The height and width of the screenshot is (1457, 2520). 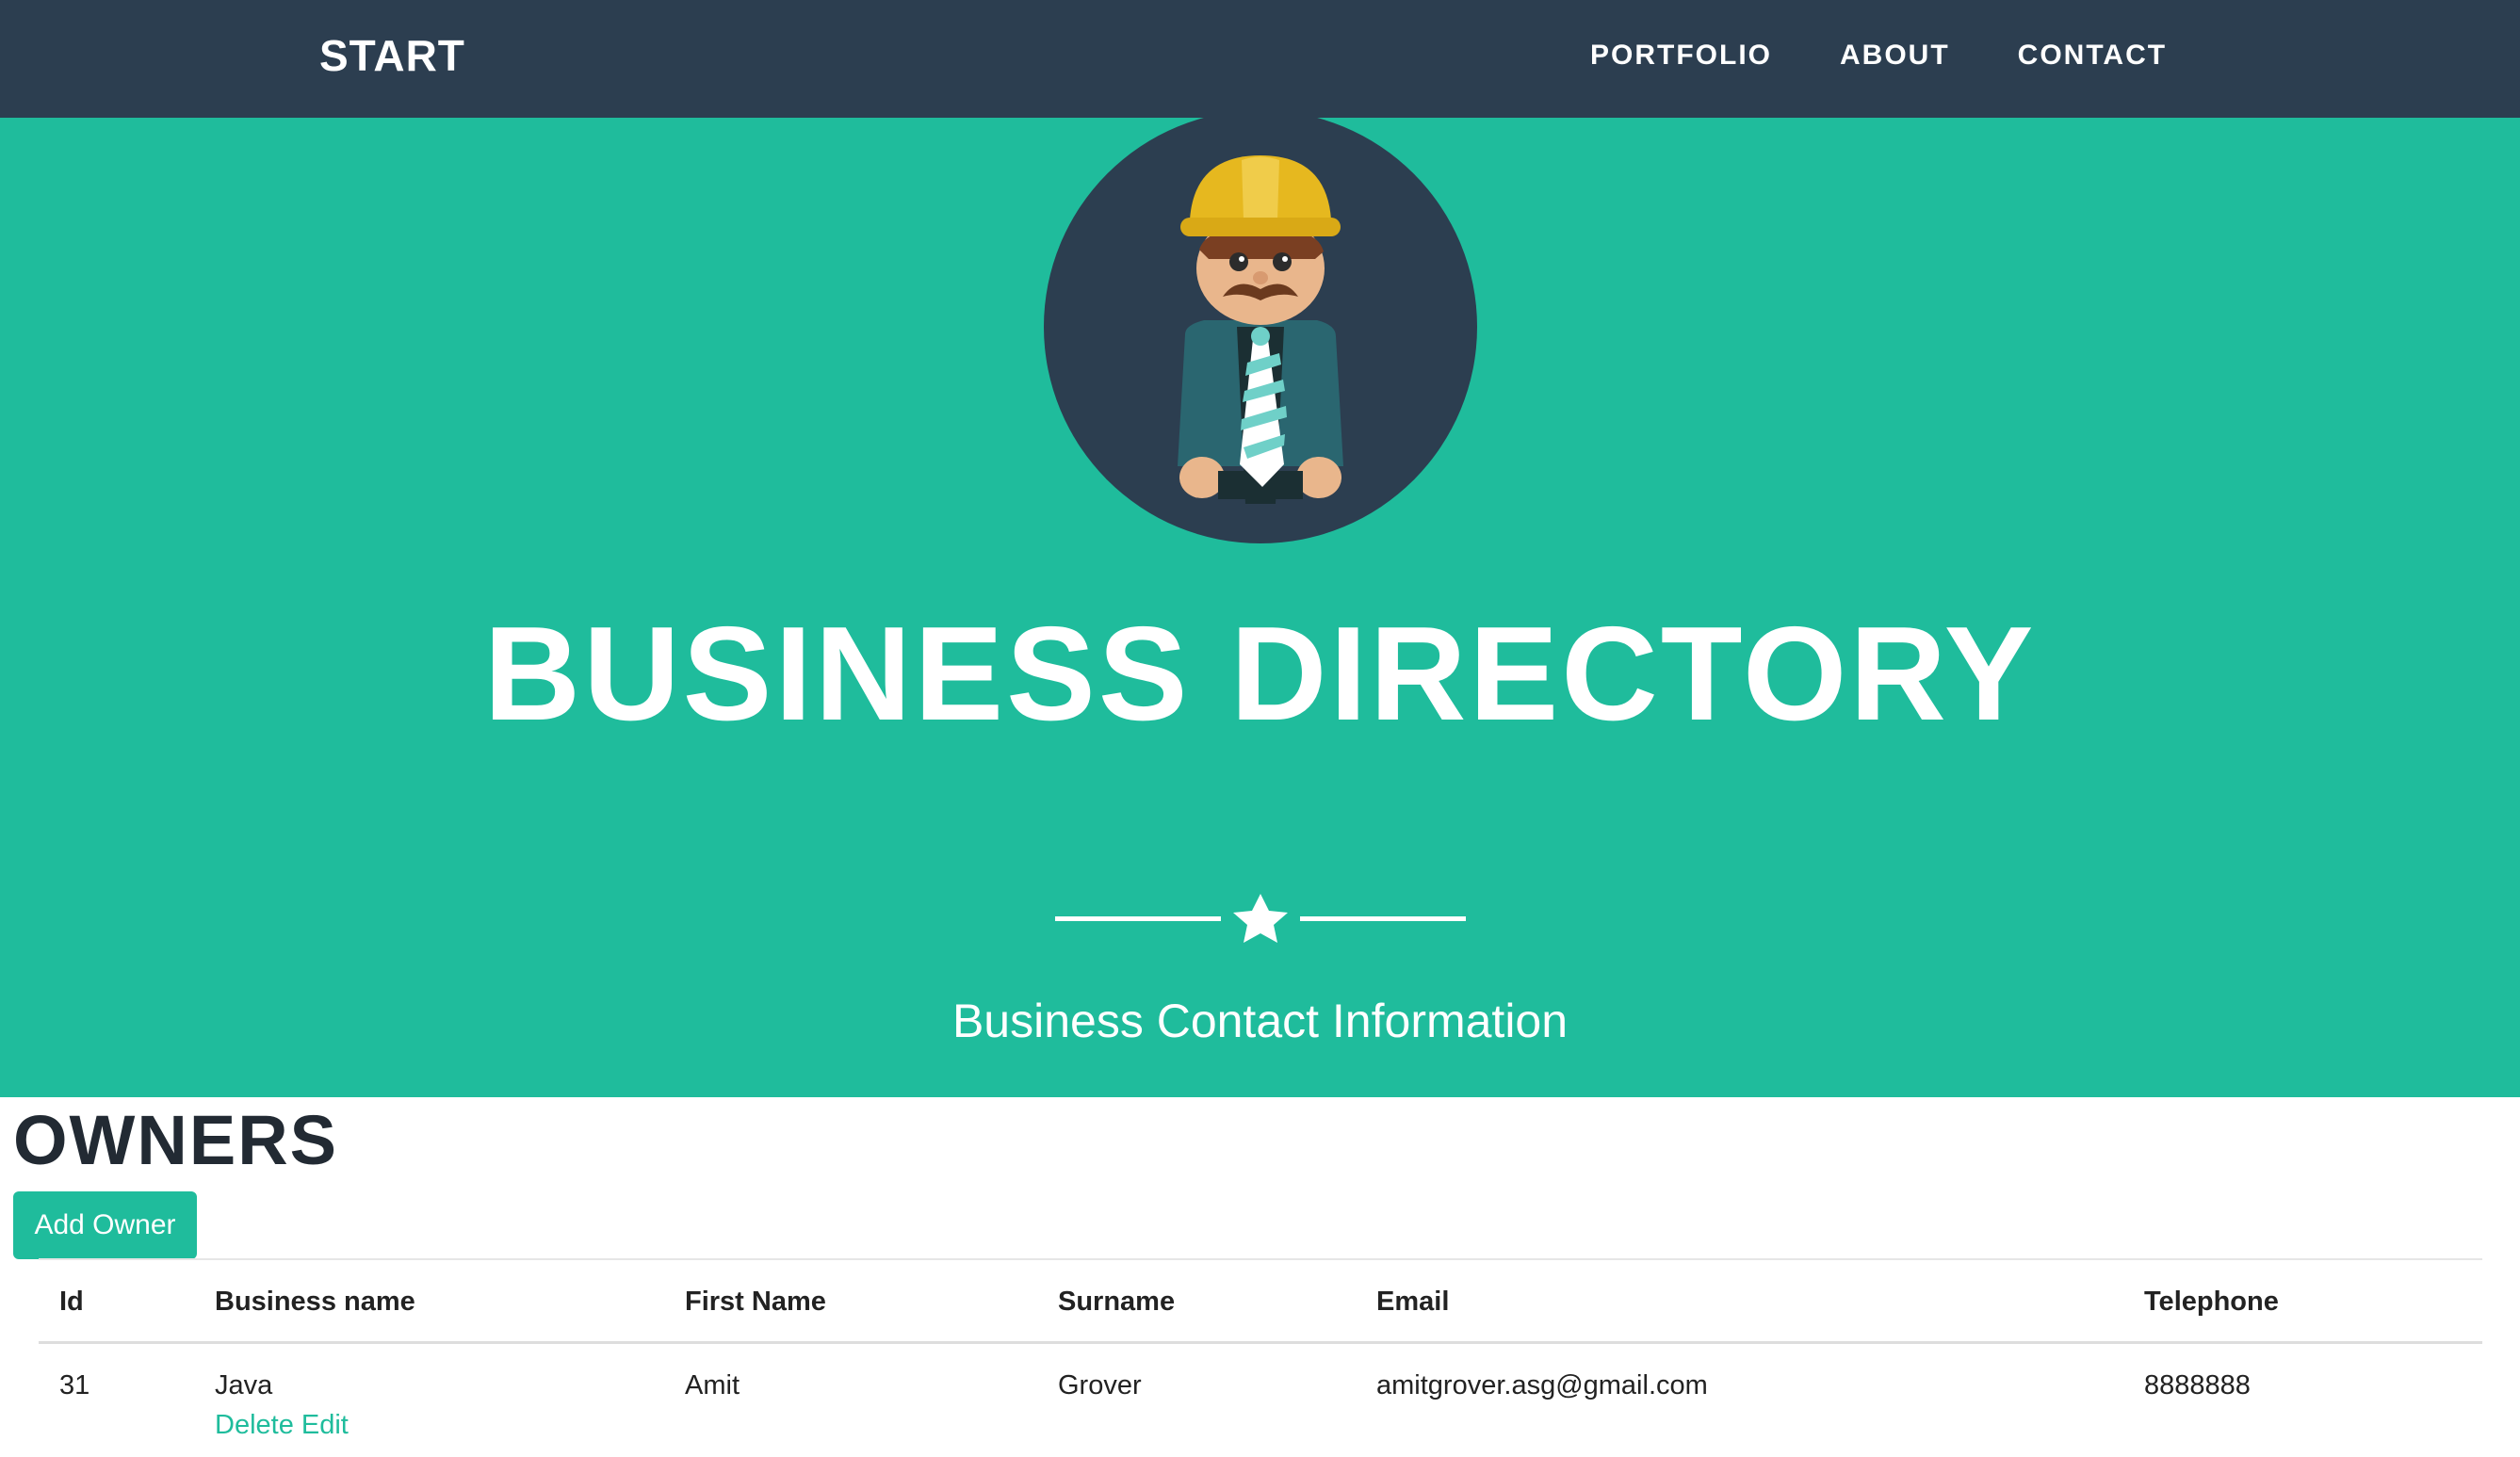 I want to click on row-actions: Delete Edit, so click(x=282, y=1426).